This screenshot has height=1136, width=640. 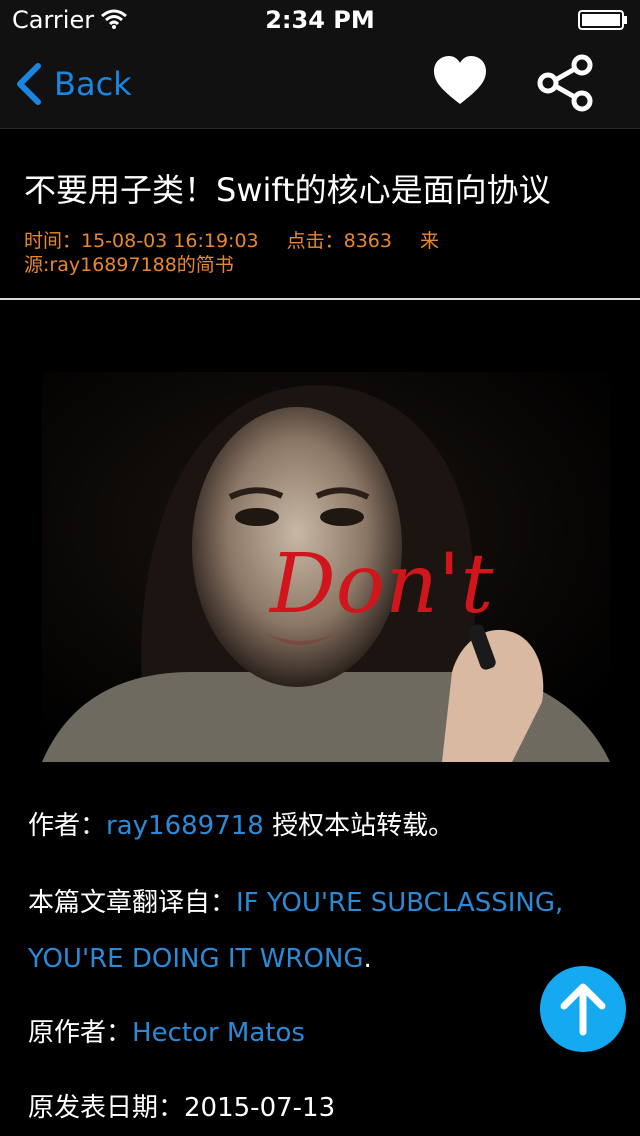 What do you see at coordinates (359, 826) in the screenshot?
I see `author-suffix: 授权本站转载。` at bounding box center [359, 826].